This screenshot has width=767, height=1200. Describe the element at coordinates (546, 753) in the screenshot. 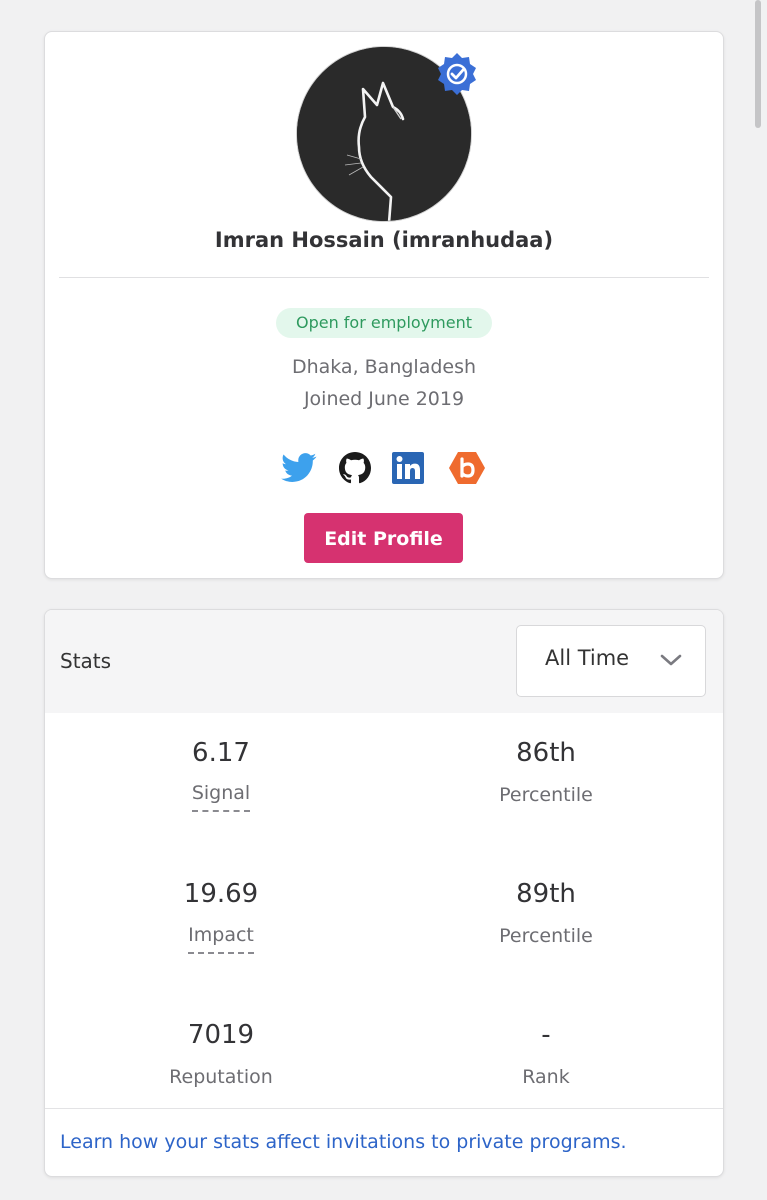

I see `signal-percentile-value: 86th` at that location.